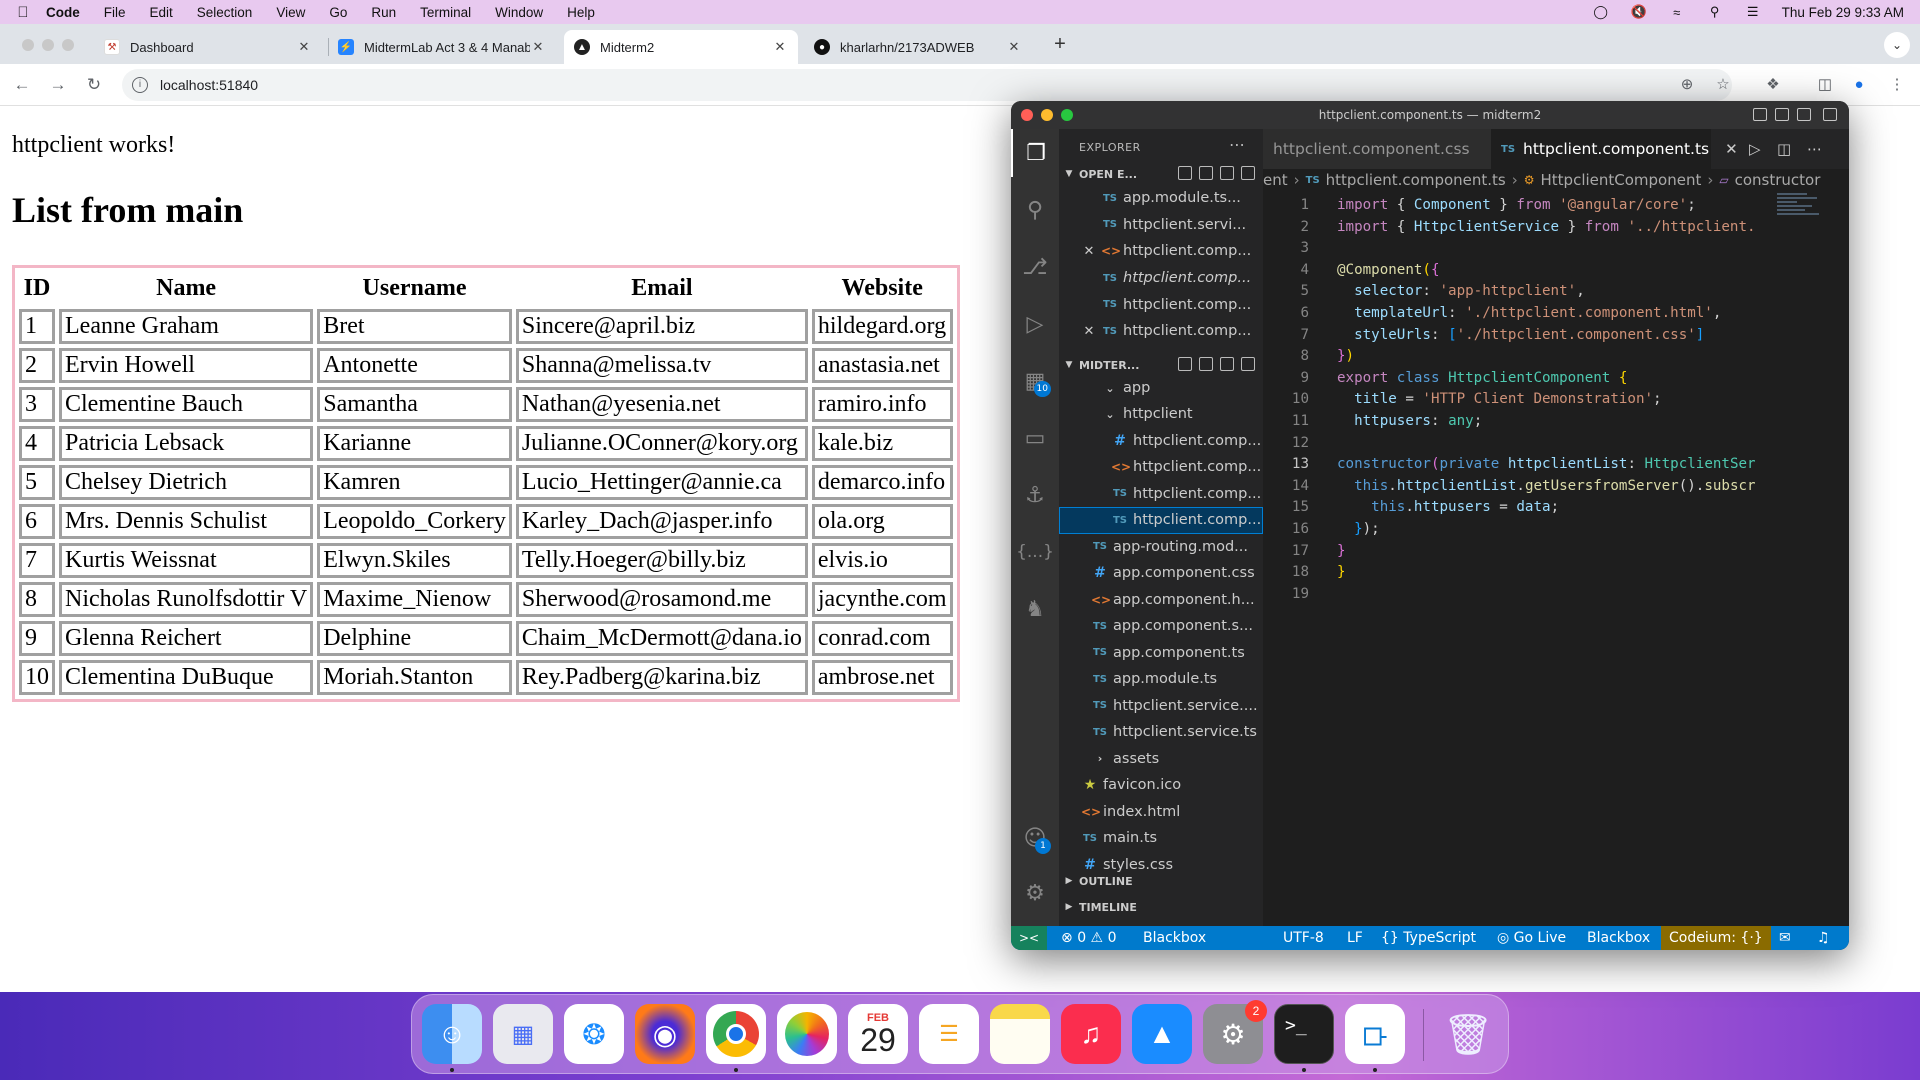 This screenshot has width=1920, height=1080. Describe the element at coordinates (94, 85) in the screenshot. I see `reload-icon: ↻` at that location.